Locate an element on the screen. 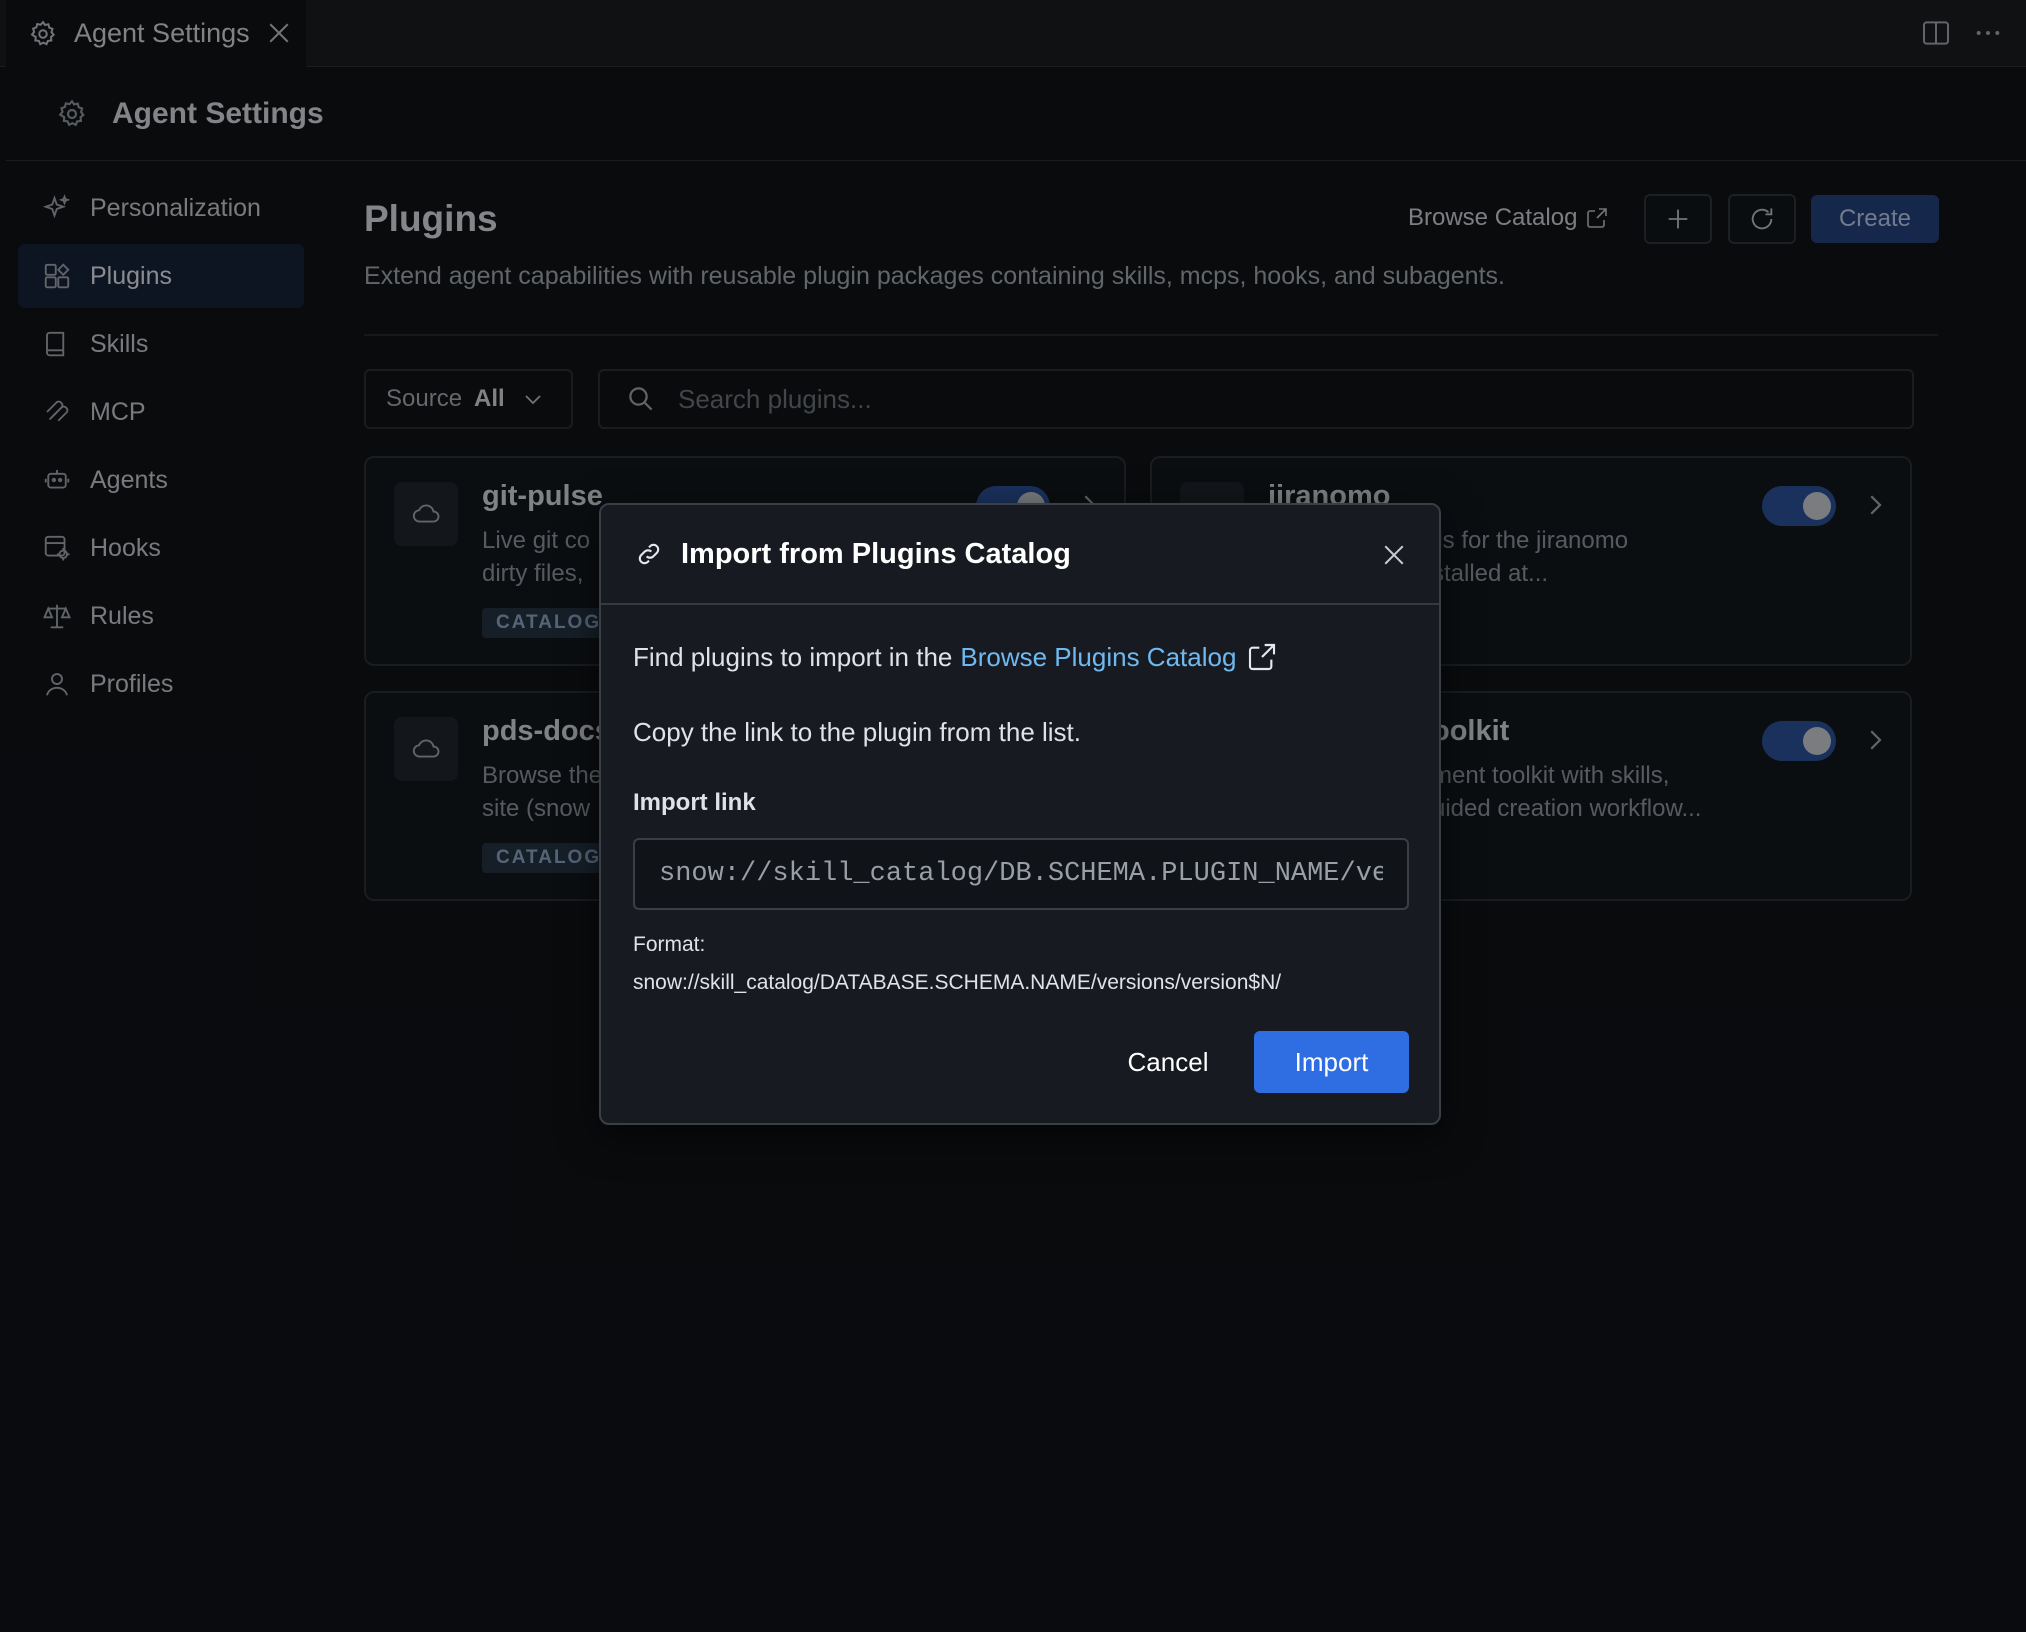 The width and height of the screenshot is (2026, 1632). cancel-button: Cancel is located at coordinates (1168, 1062).